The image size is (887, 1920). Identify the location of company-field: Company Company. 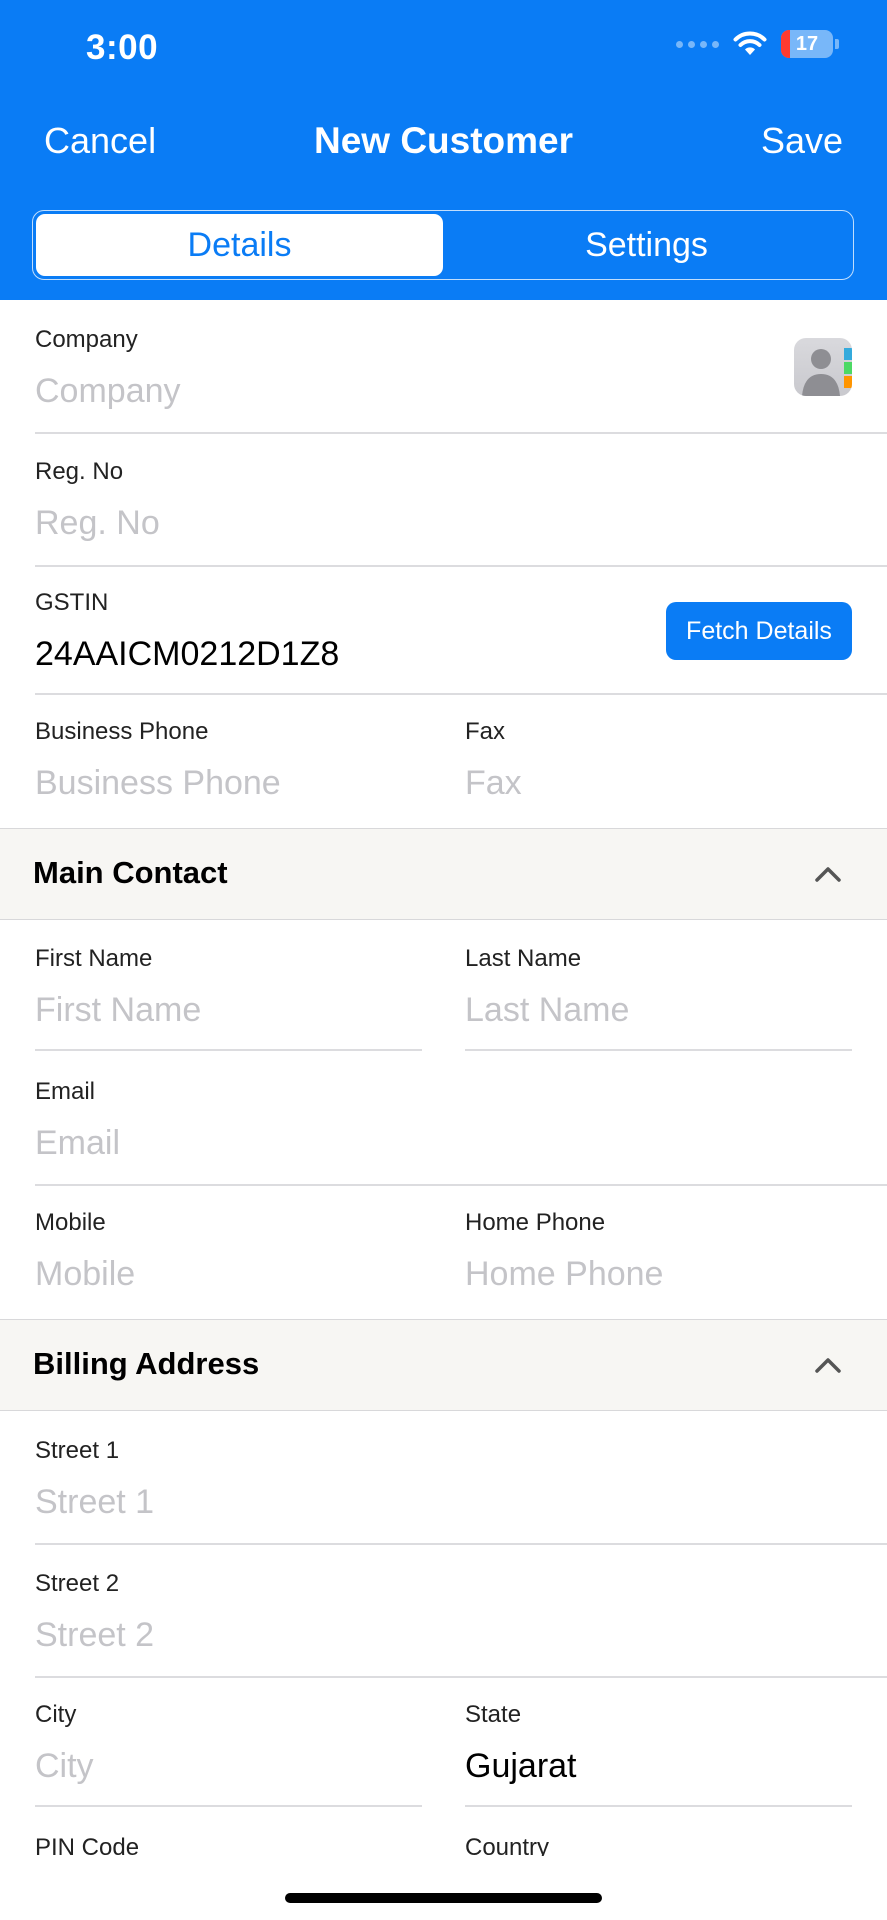
(108, 368).